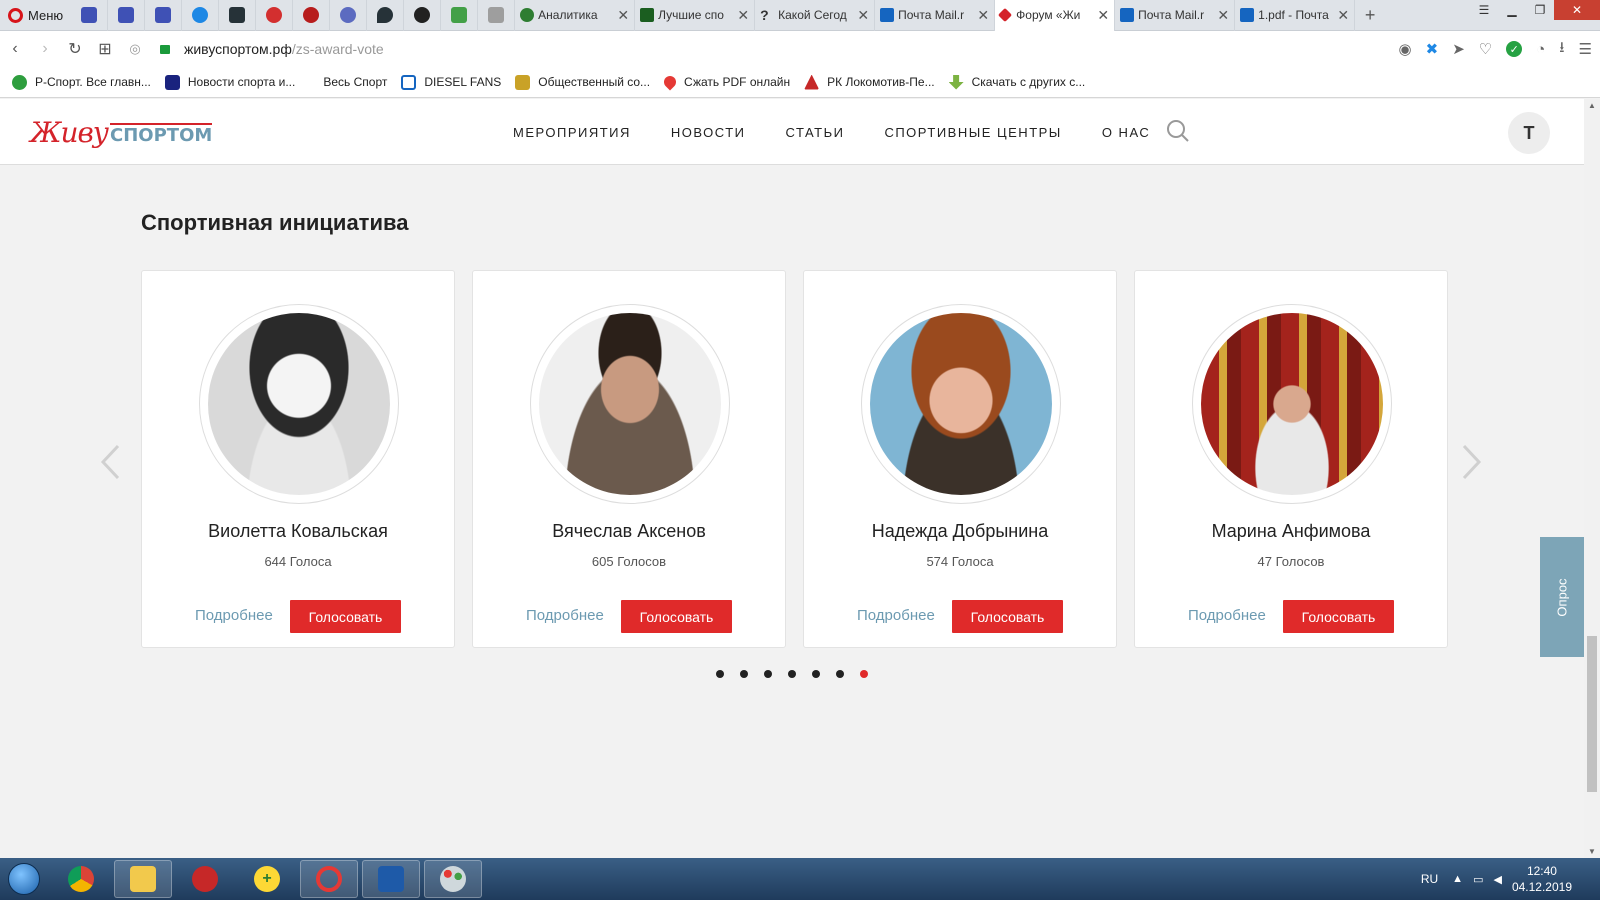 This screenshot has height=900, width=1600. What do you see at coordinates (1370, 15) in the screenshot?
I see `new-tab-button: +` at bounding box center [1370, 15].